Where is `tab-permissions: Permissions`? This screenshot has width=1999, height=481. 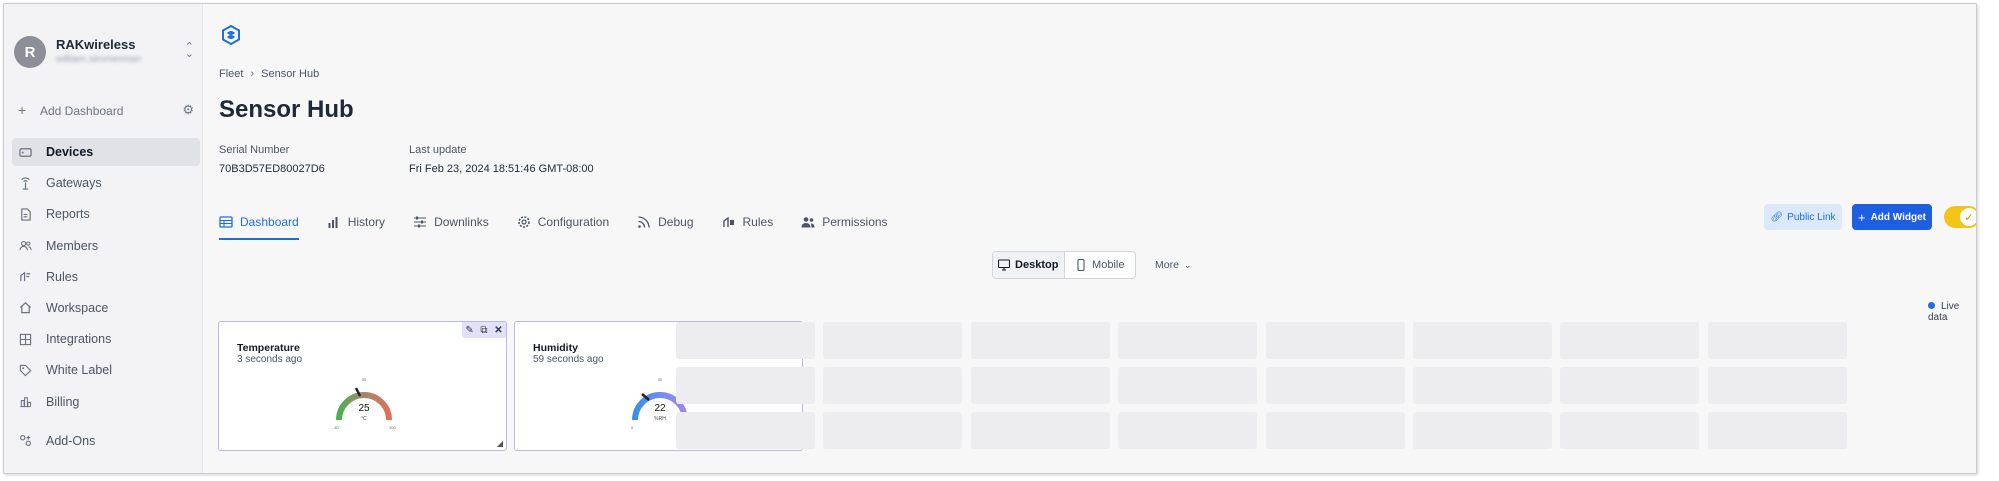 tab-permissions: Permissions is located at coordinates (844, 222).